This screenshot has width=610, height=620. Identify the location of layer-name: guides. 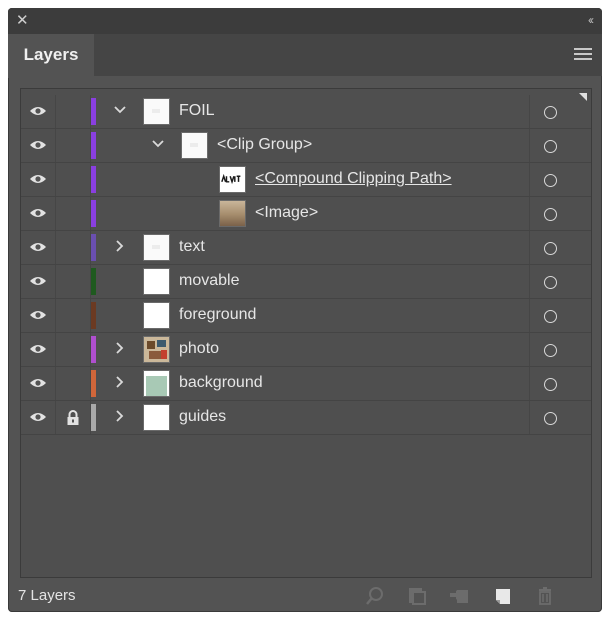
(202, 417).